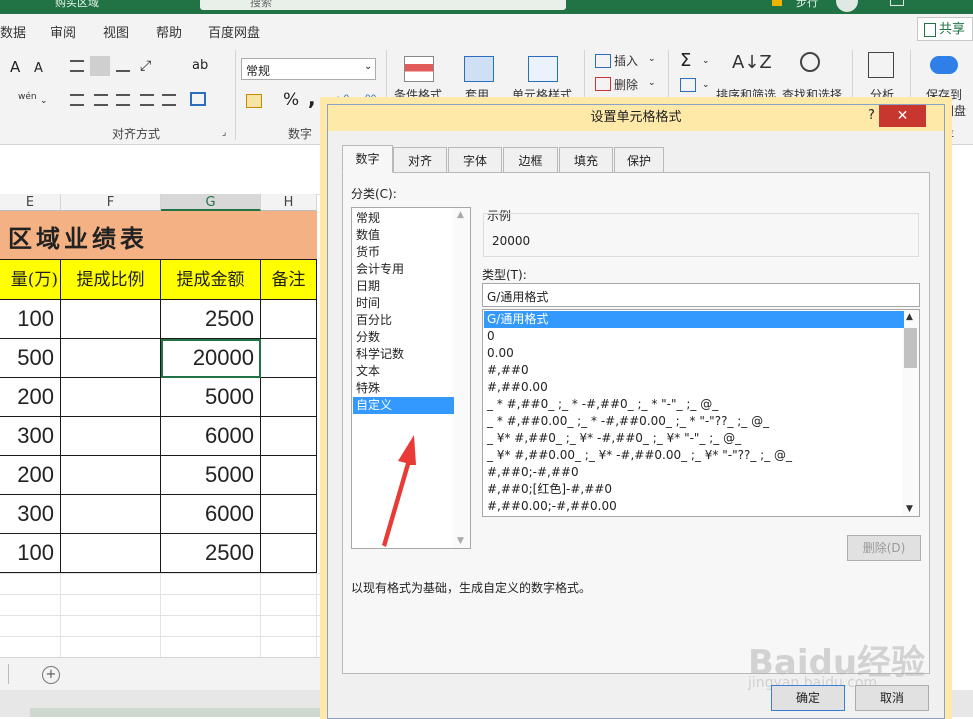 Image resolution: width=973 pixels, height=719 pixels. I want to click on tell-me-search: 搜索, so click(383, 5).